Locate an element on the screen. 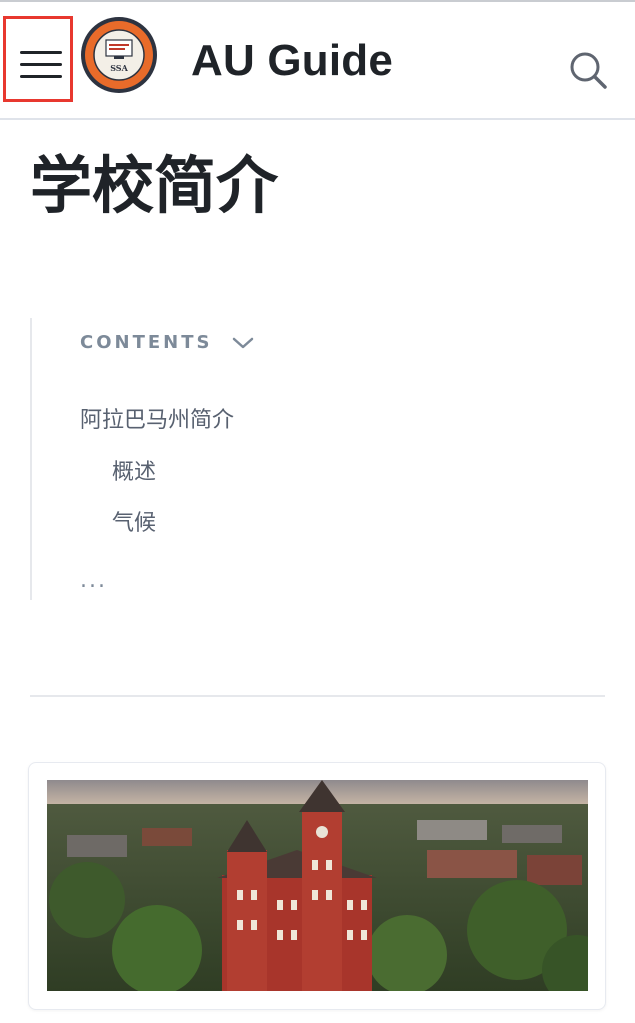  toc-heading: CONTENTS is located at coordinates (146, 342).